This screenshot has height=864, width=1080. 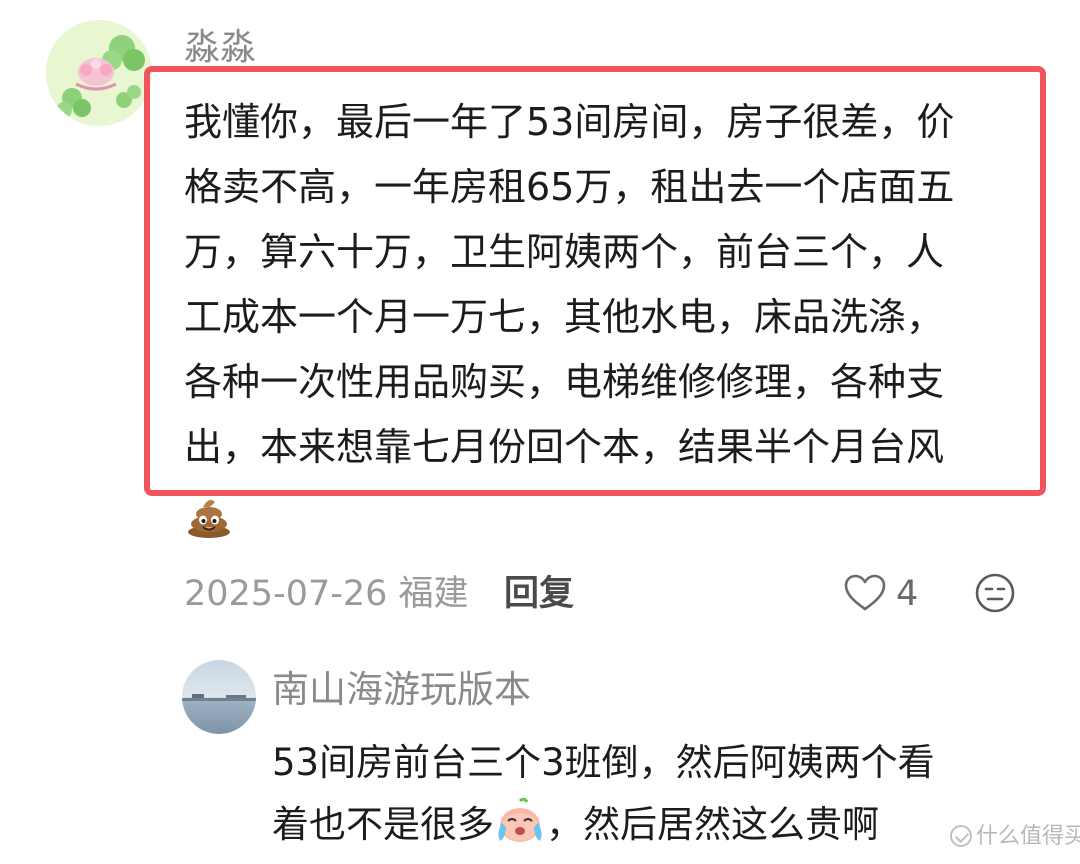 I want to click on checkmark-logo-icon, so click(x=961, y=836).